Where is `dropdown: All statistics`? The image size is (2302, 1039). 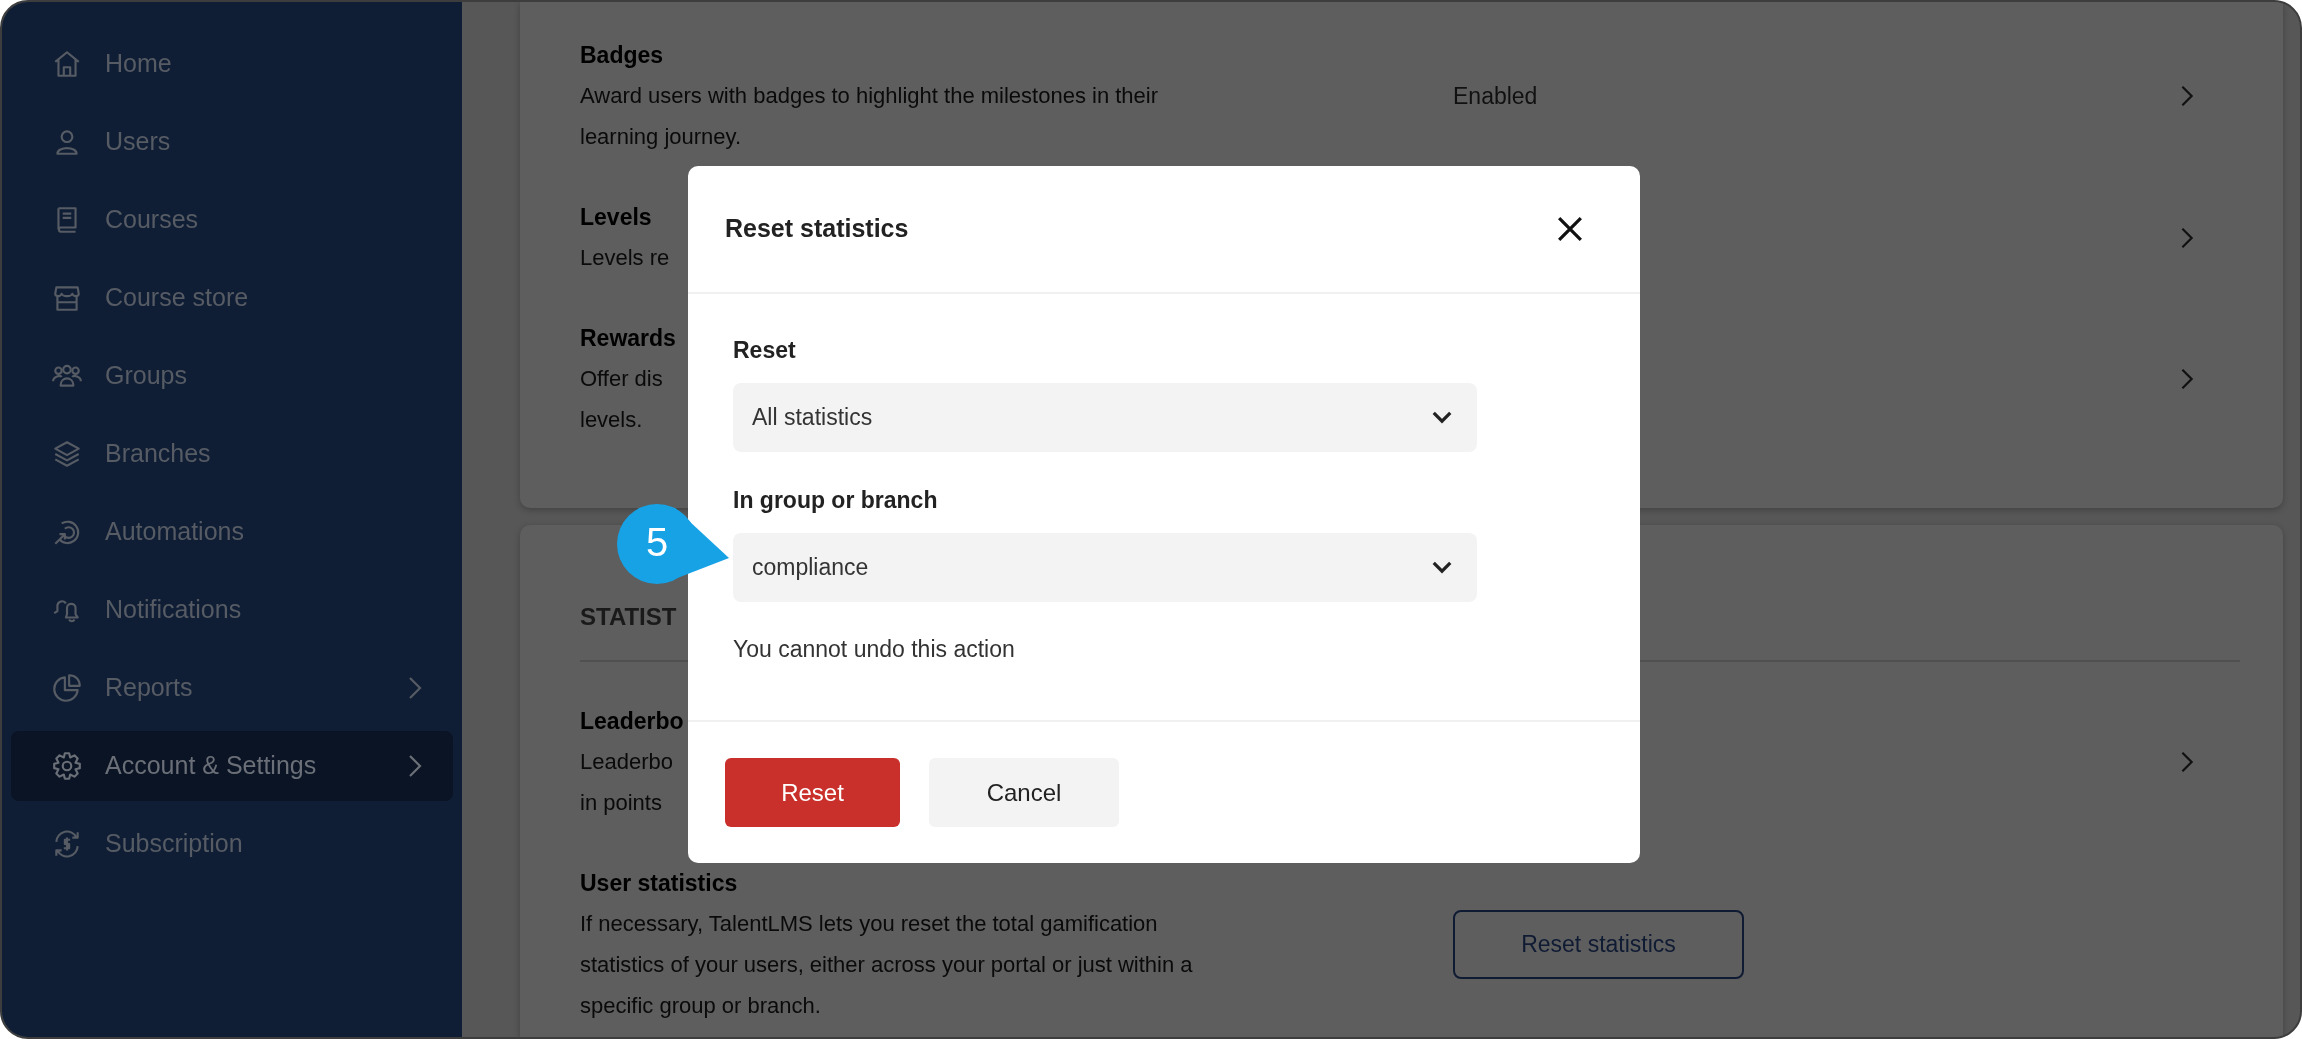 dropdown: All statistics is located at coordinates (1105, 417).